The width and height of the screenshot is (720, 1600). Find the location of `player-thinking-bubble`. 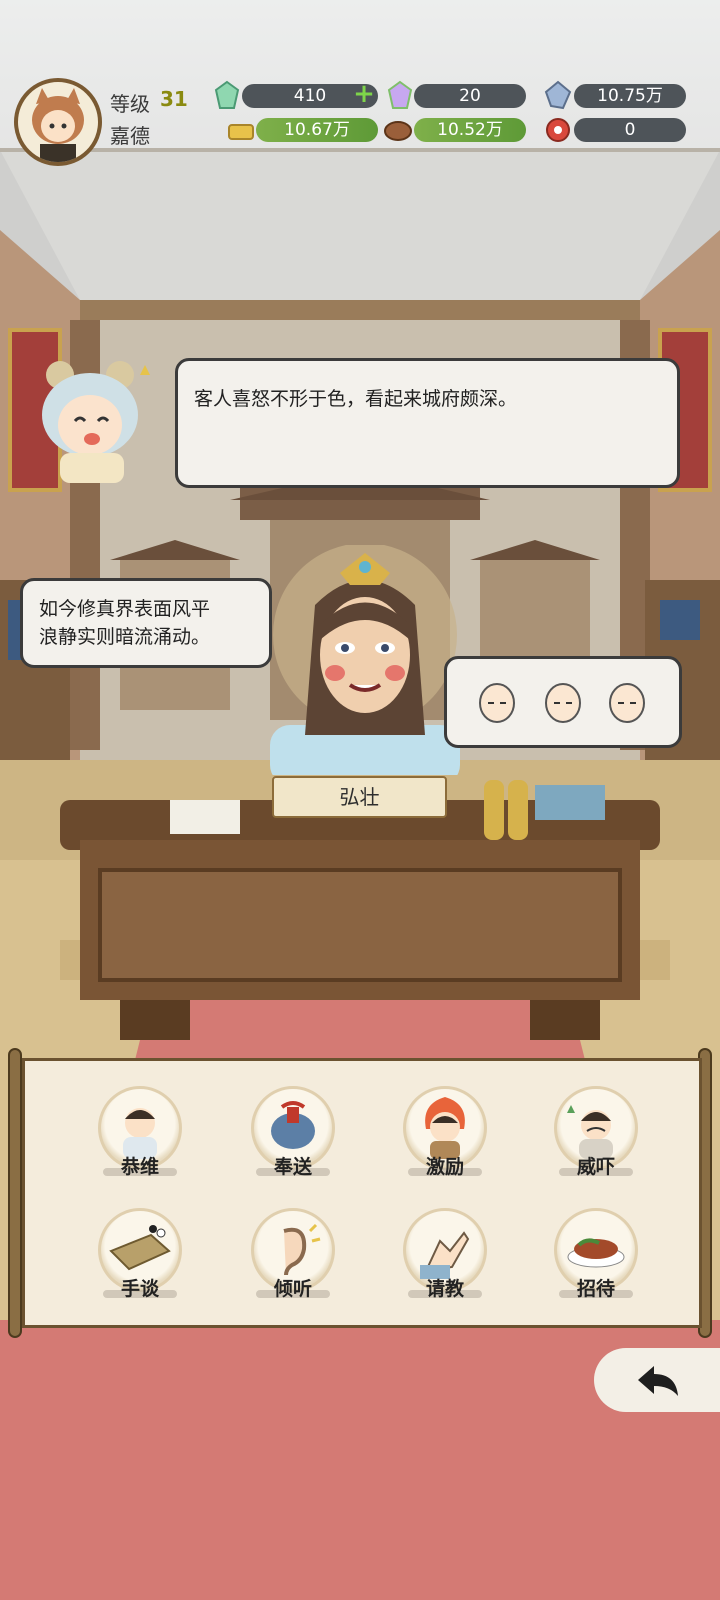

player-thinking-bubble is located at coordinates (563, 702).